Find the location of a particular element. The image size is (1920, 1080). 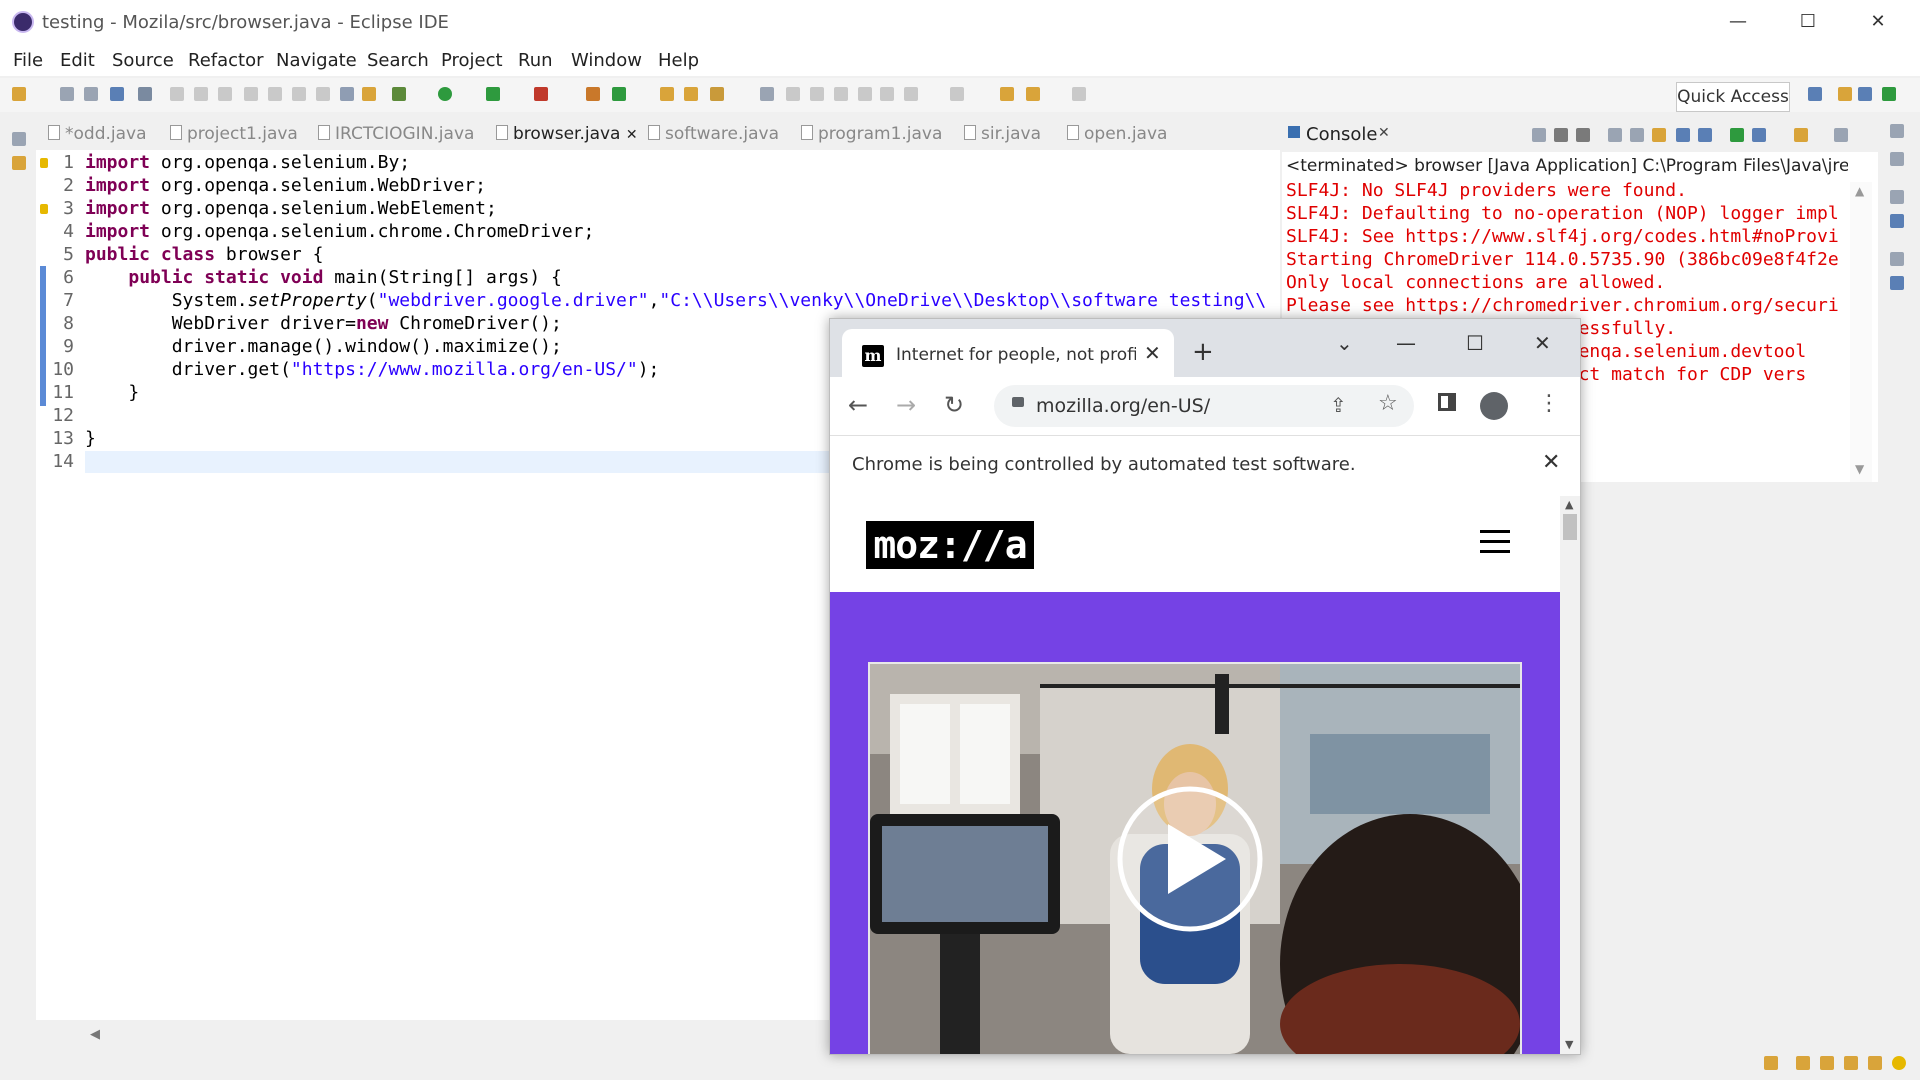

toggle-block-selection-icon is located at coordinates (793, 94).